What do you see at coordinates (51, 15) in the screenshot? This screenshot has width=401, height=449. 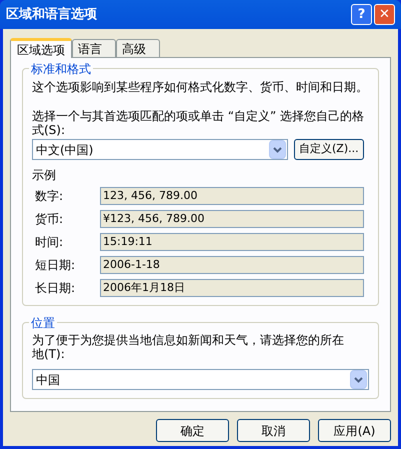 I see `window-title: 区域和语言选项` at bounding box center [51, 15].